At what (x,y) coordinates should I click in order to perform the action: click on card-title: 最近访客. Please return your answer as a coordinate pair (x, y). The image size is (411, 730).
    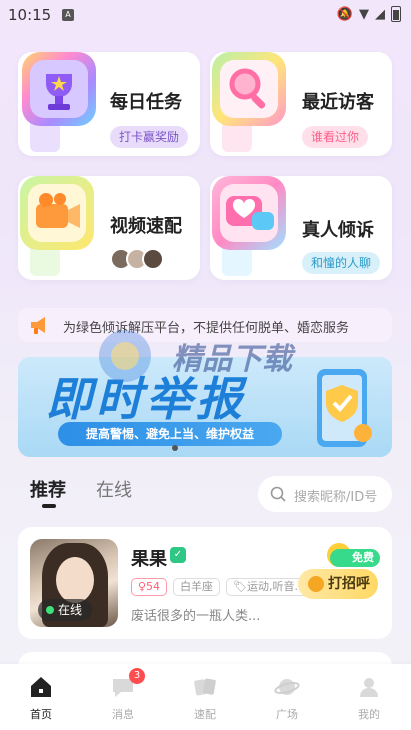
    Looking at the image, I should click on (338, 102).